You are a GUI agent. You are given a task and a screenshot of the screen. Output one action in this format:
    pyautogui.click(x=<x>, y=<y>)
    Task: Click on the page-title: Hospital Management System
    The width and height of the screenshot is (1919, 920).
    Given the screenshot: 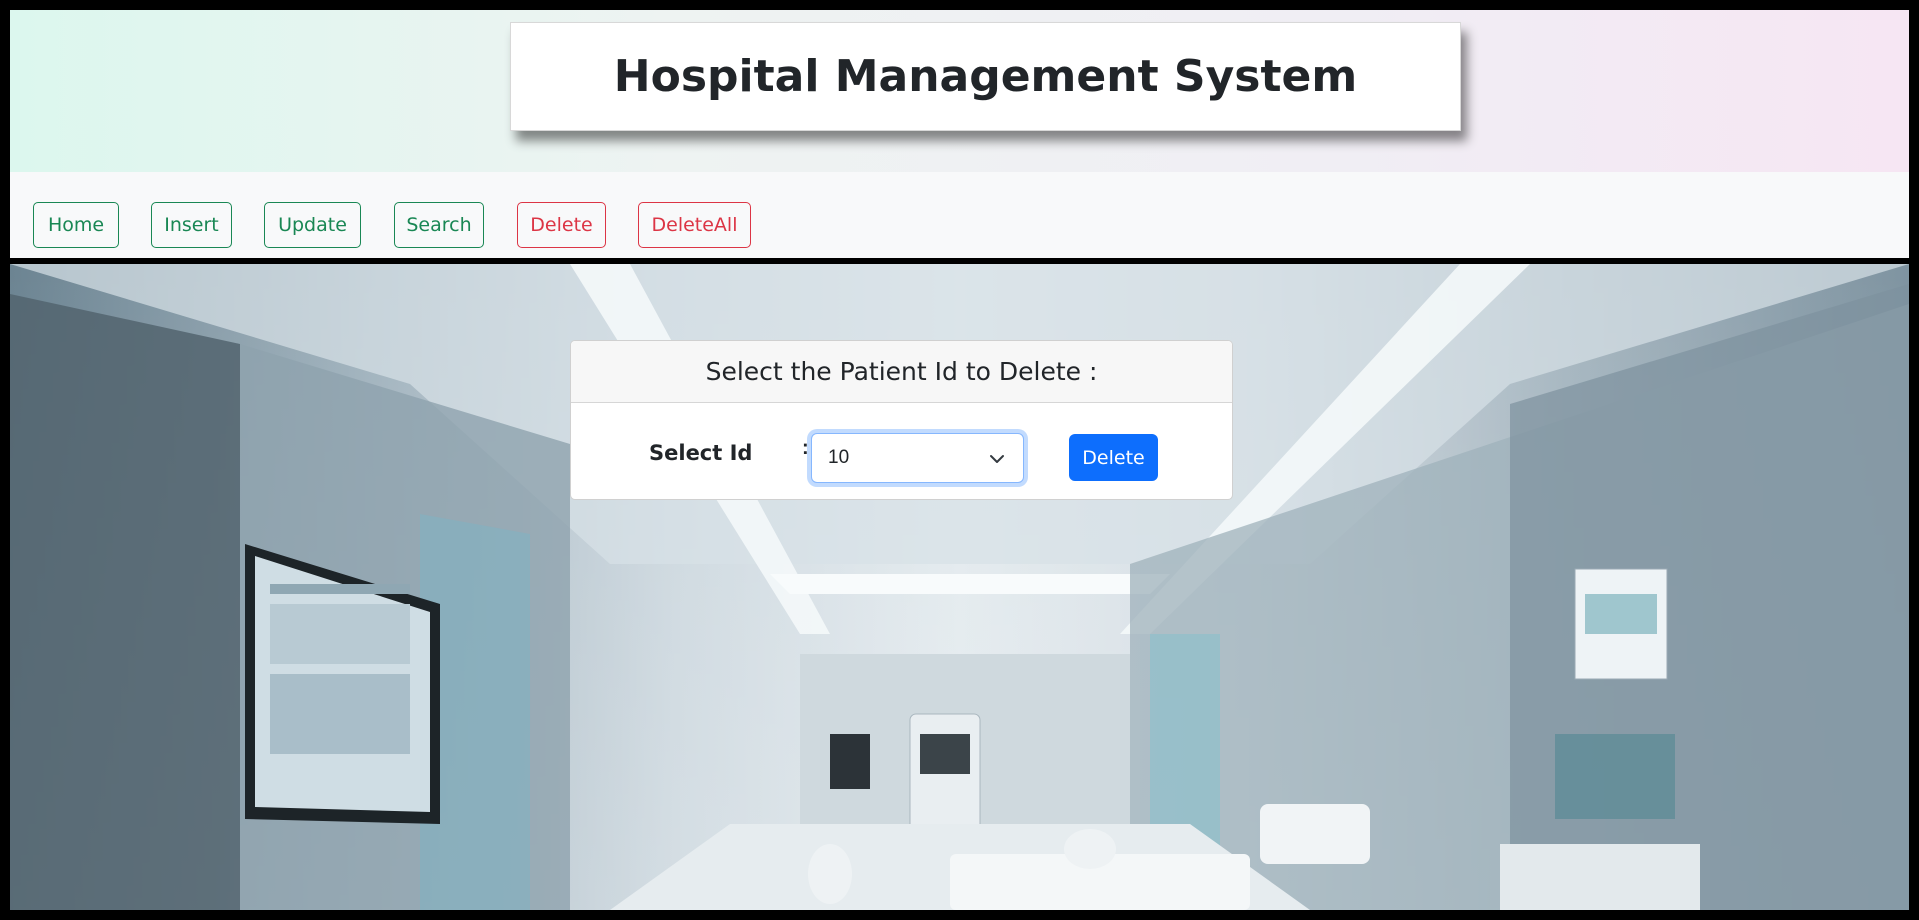 What is the action you would take?
    pyautogui.click(x=985, y=76)
    